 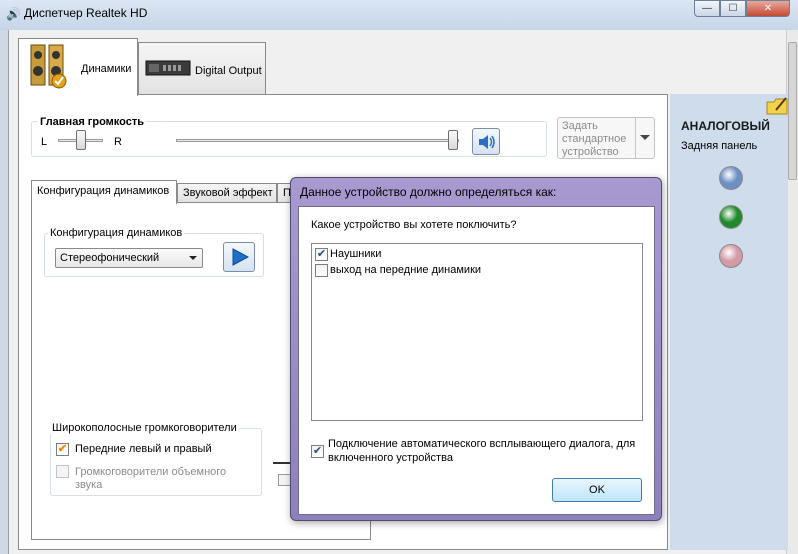 What do you see at coordinates (151, 472) in the screenshot?
I see `surround-label-1: Громкоговорители объемного` at bounding box center [151, 472].